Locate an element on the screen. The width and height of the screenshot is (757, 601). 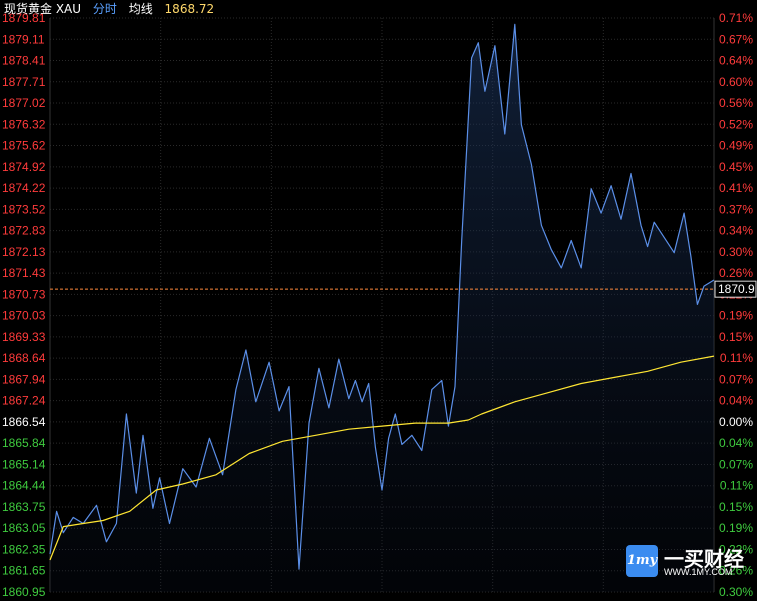
left-tick-label: 1870.03 is located at coordinates (24, 316).